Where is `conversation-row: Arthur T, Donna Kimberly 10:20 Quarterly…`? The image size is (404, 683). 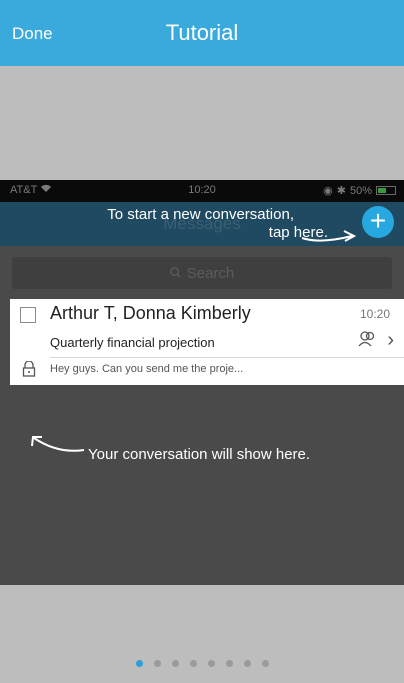
conversation-row: Arthur T, Donna Kimberly 10:20 Quarterly… is located at coordinates (207, 342).